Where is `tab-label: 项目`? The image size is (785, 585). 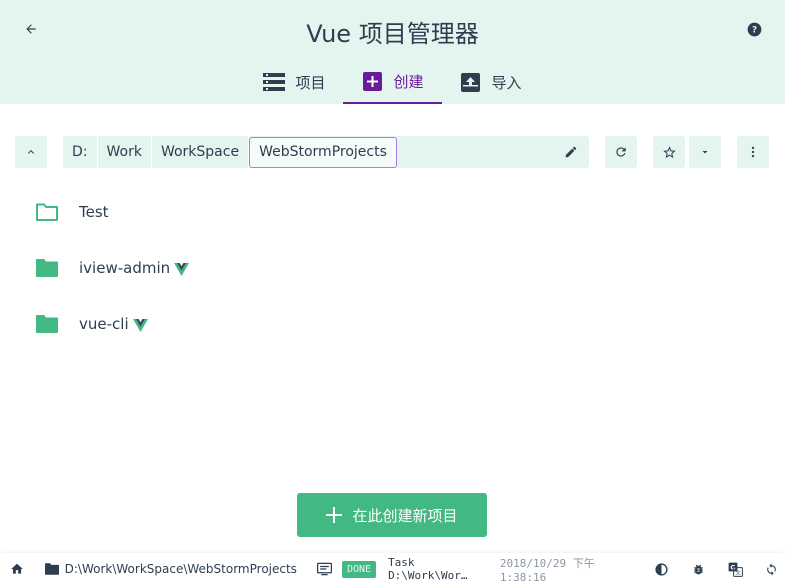
tab-label: 项目 is located at coordinates (310, 82).